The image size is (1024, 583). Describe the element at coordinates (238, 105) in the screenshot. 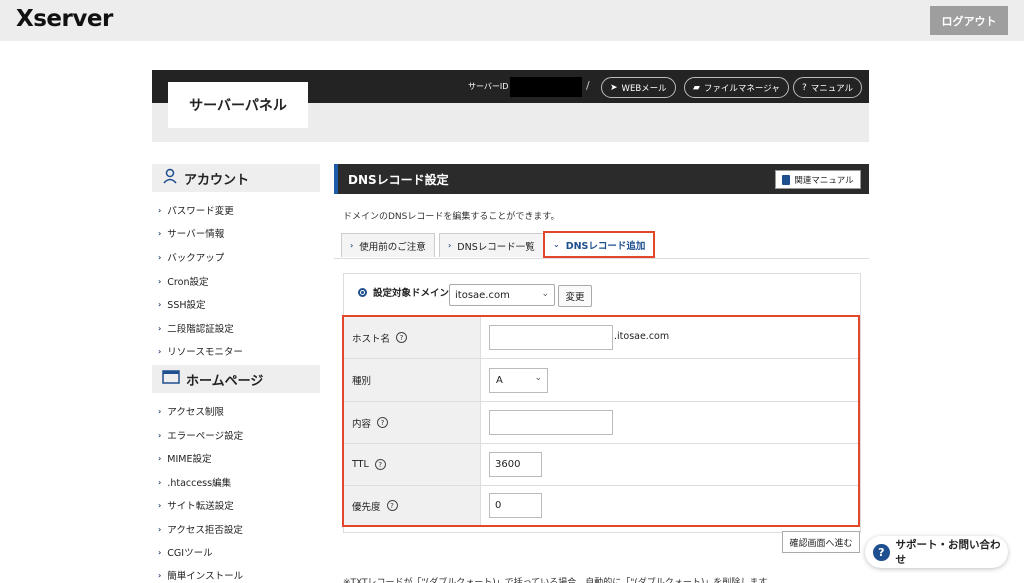

I see `panel-title: サーバーパネル` at that location.